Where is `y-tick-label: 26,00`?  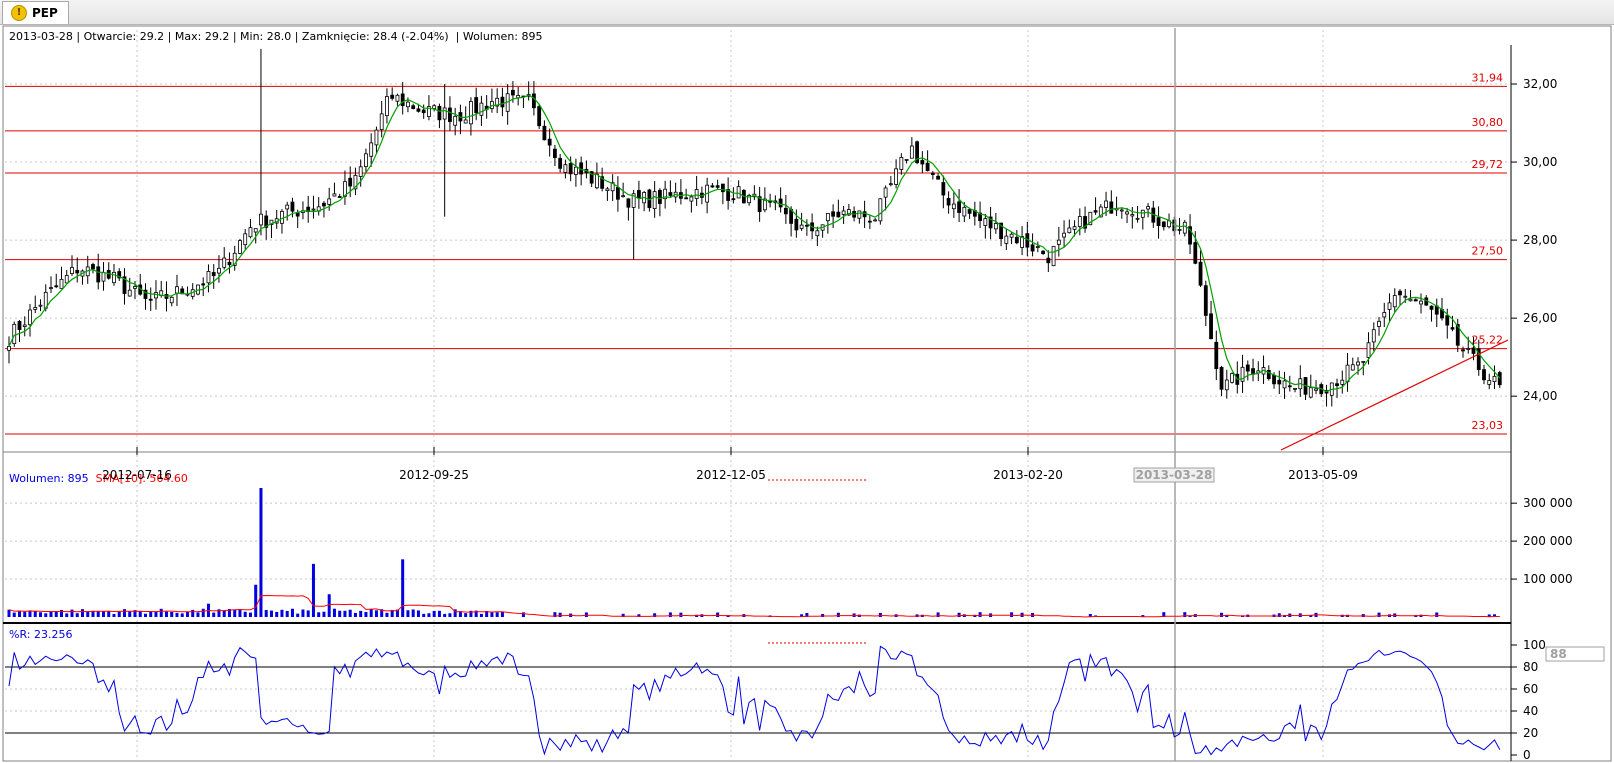
y-tick-label: 26,00 is located at coordinates (1540, 318).